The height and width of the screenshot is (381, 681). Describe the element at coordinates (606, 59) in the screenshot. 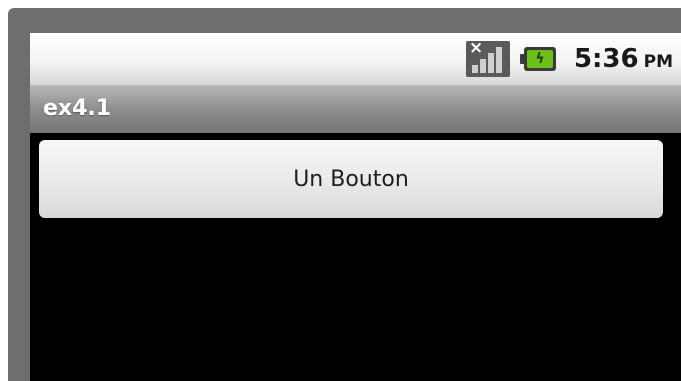

I see `clock-time: 5:36` at that location.